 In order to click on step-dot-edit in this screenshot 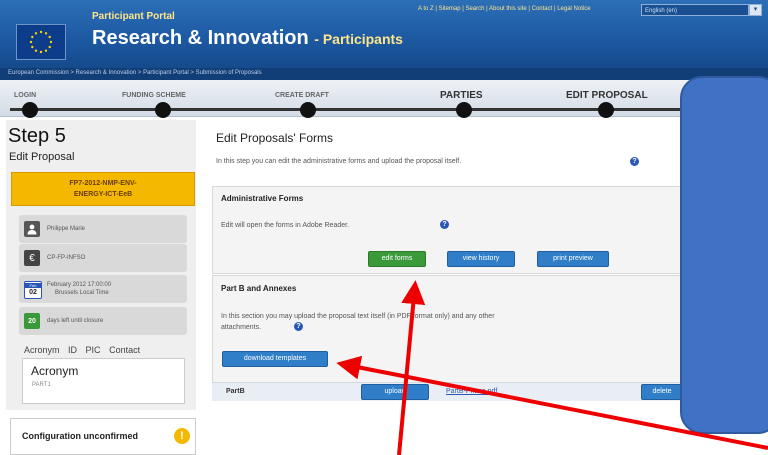, I will do `click(606, 110)`.